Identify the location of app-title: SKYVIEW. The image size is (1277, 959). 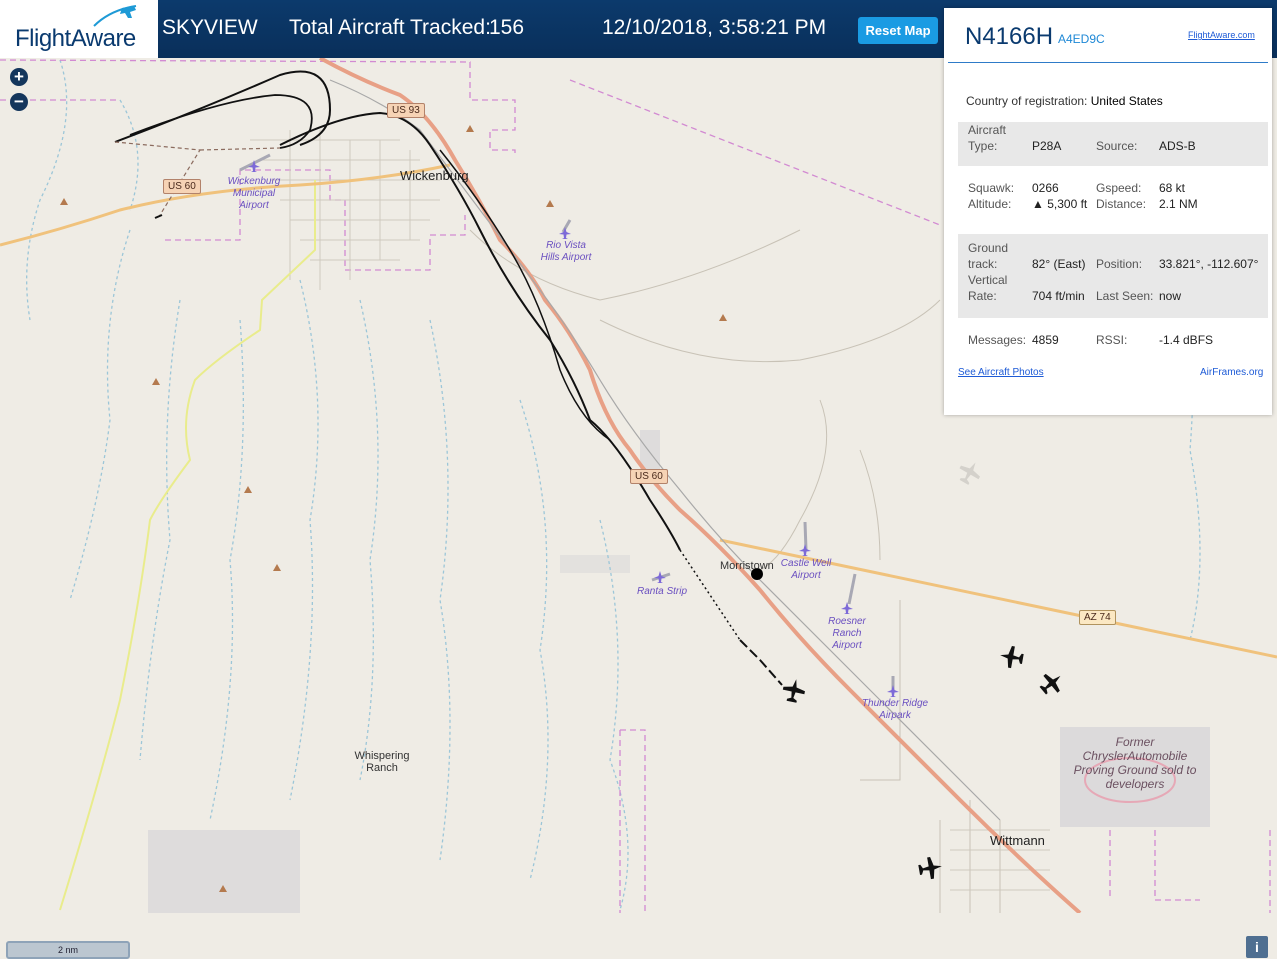
(210, 27).